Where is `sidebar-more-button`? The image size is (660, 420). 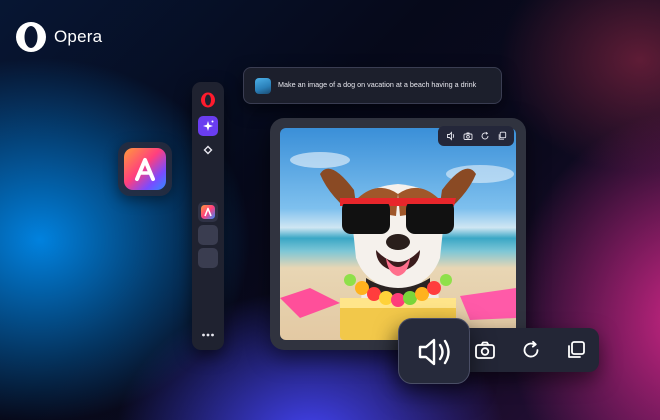 sidebar-more-button is located at coordinates (208, 335).